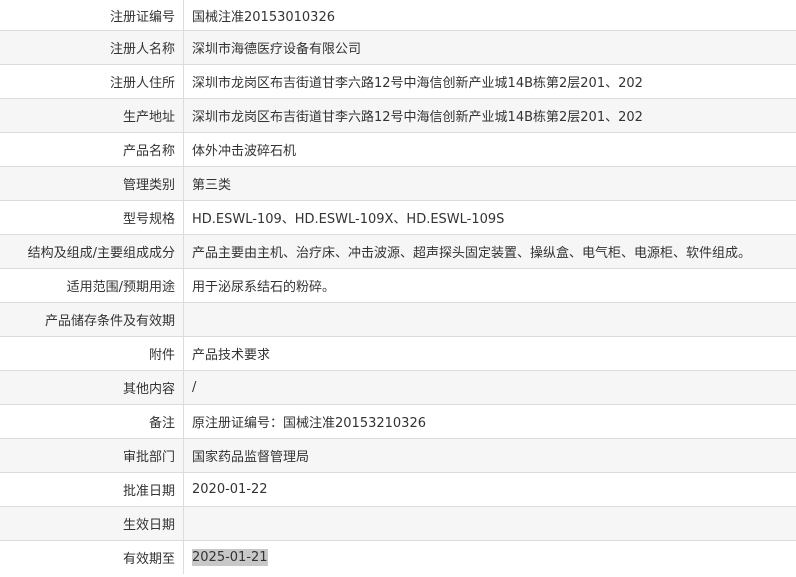 The image size is (796, 577). Describe the element at coordinates (92, 149) in the screenshot. I see `row-label-product-name: 产品名称` at that location.